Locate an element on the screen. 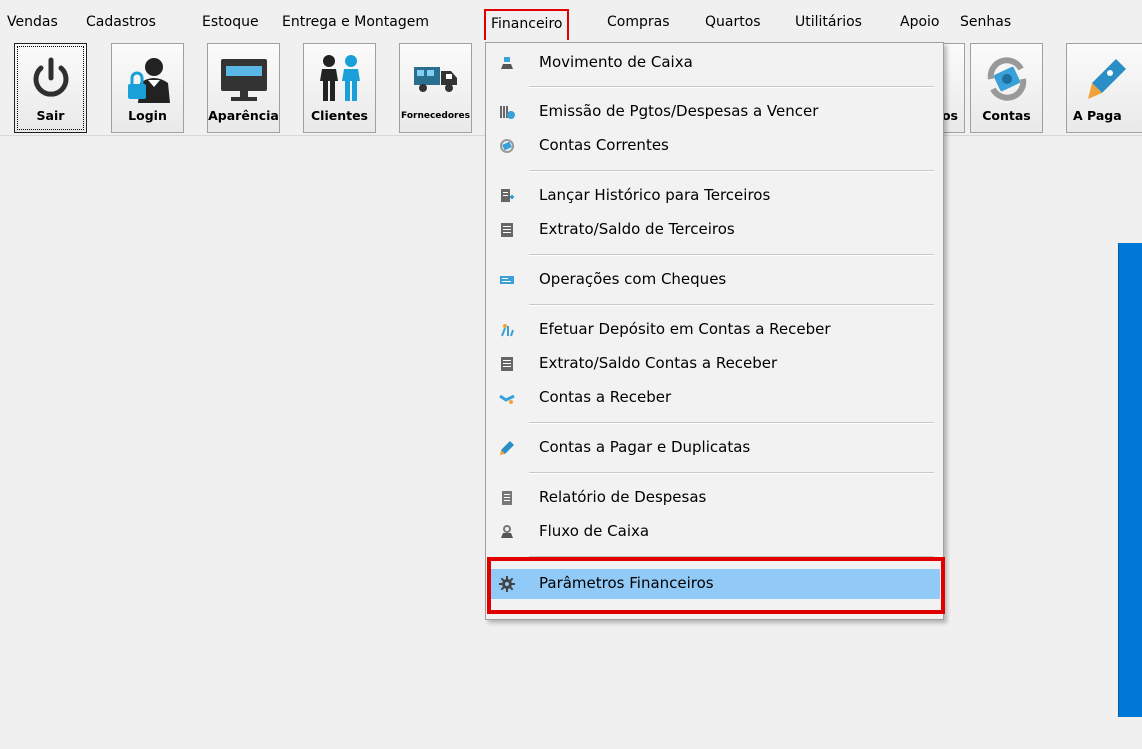 This screenshot has width=1142, height=749. check-icon is located at coordinates (507, 280).